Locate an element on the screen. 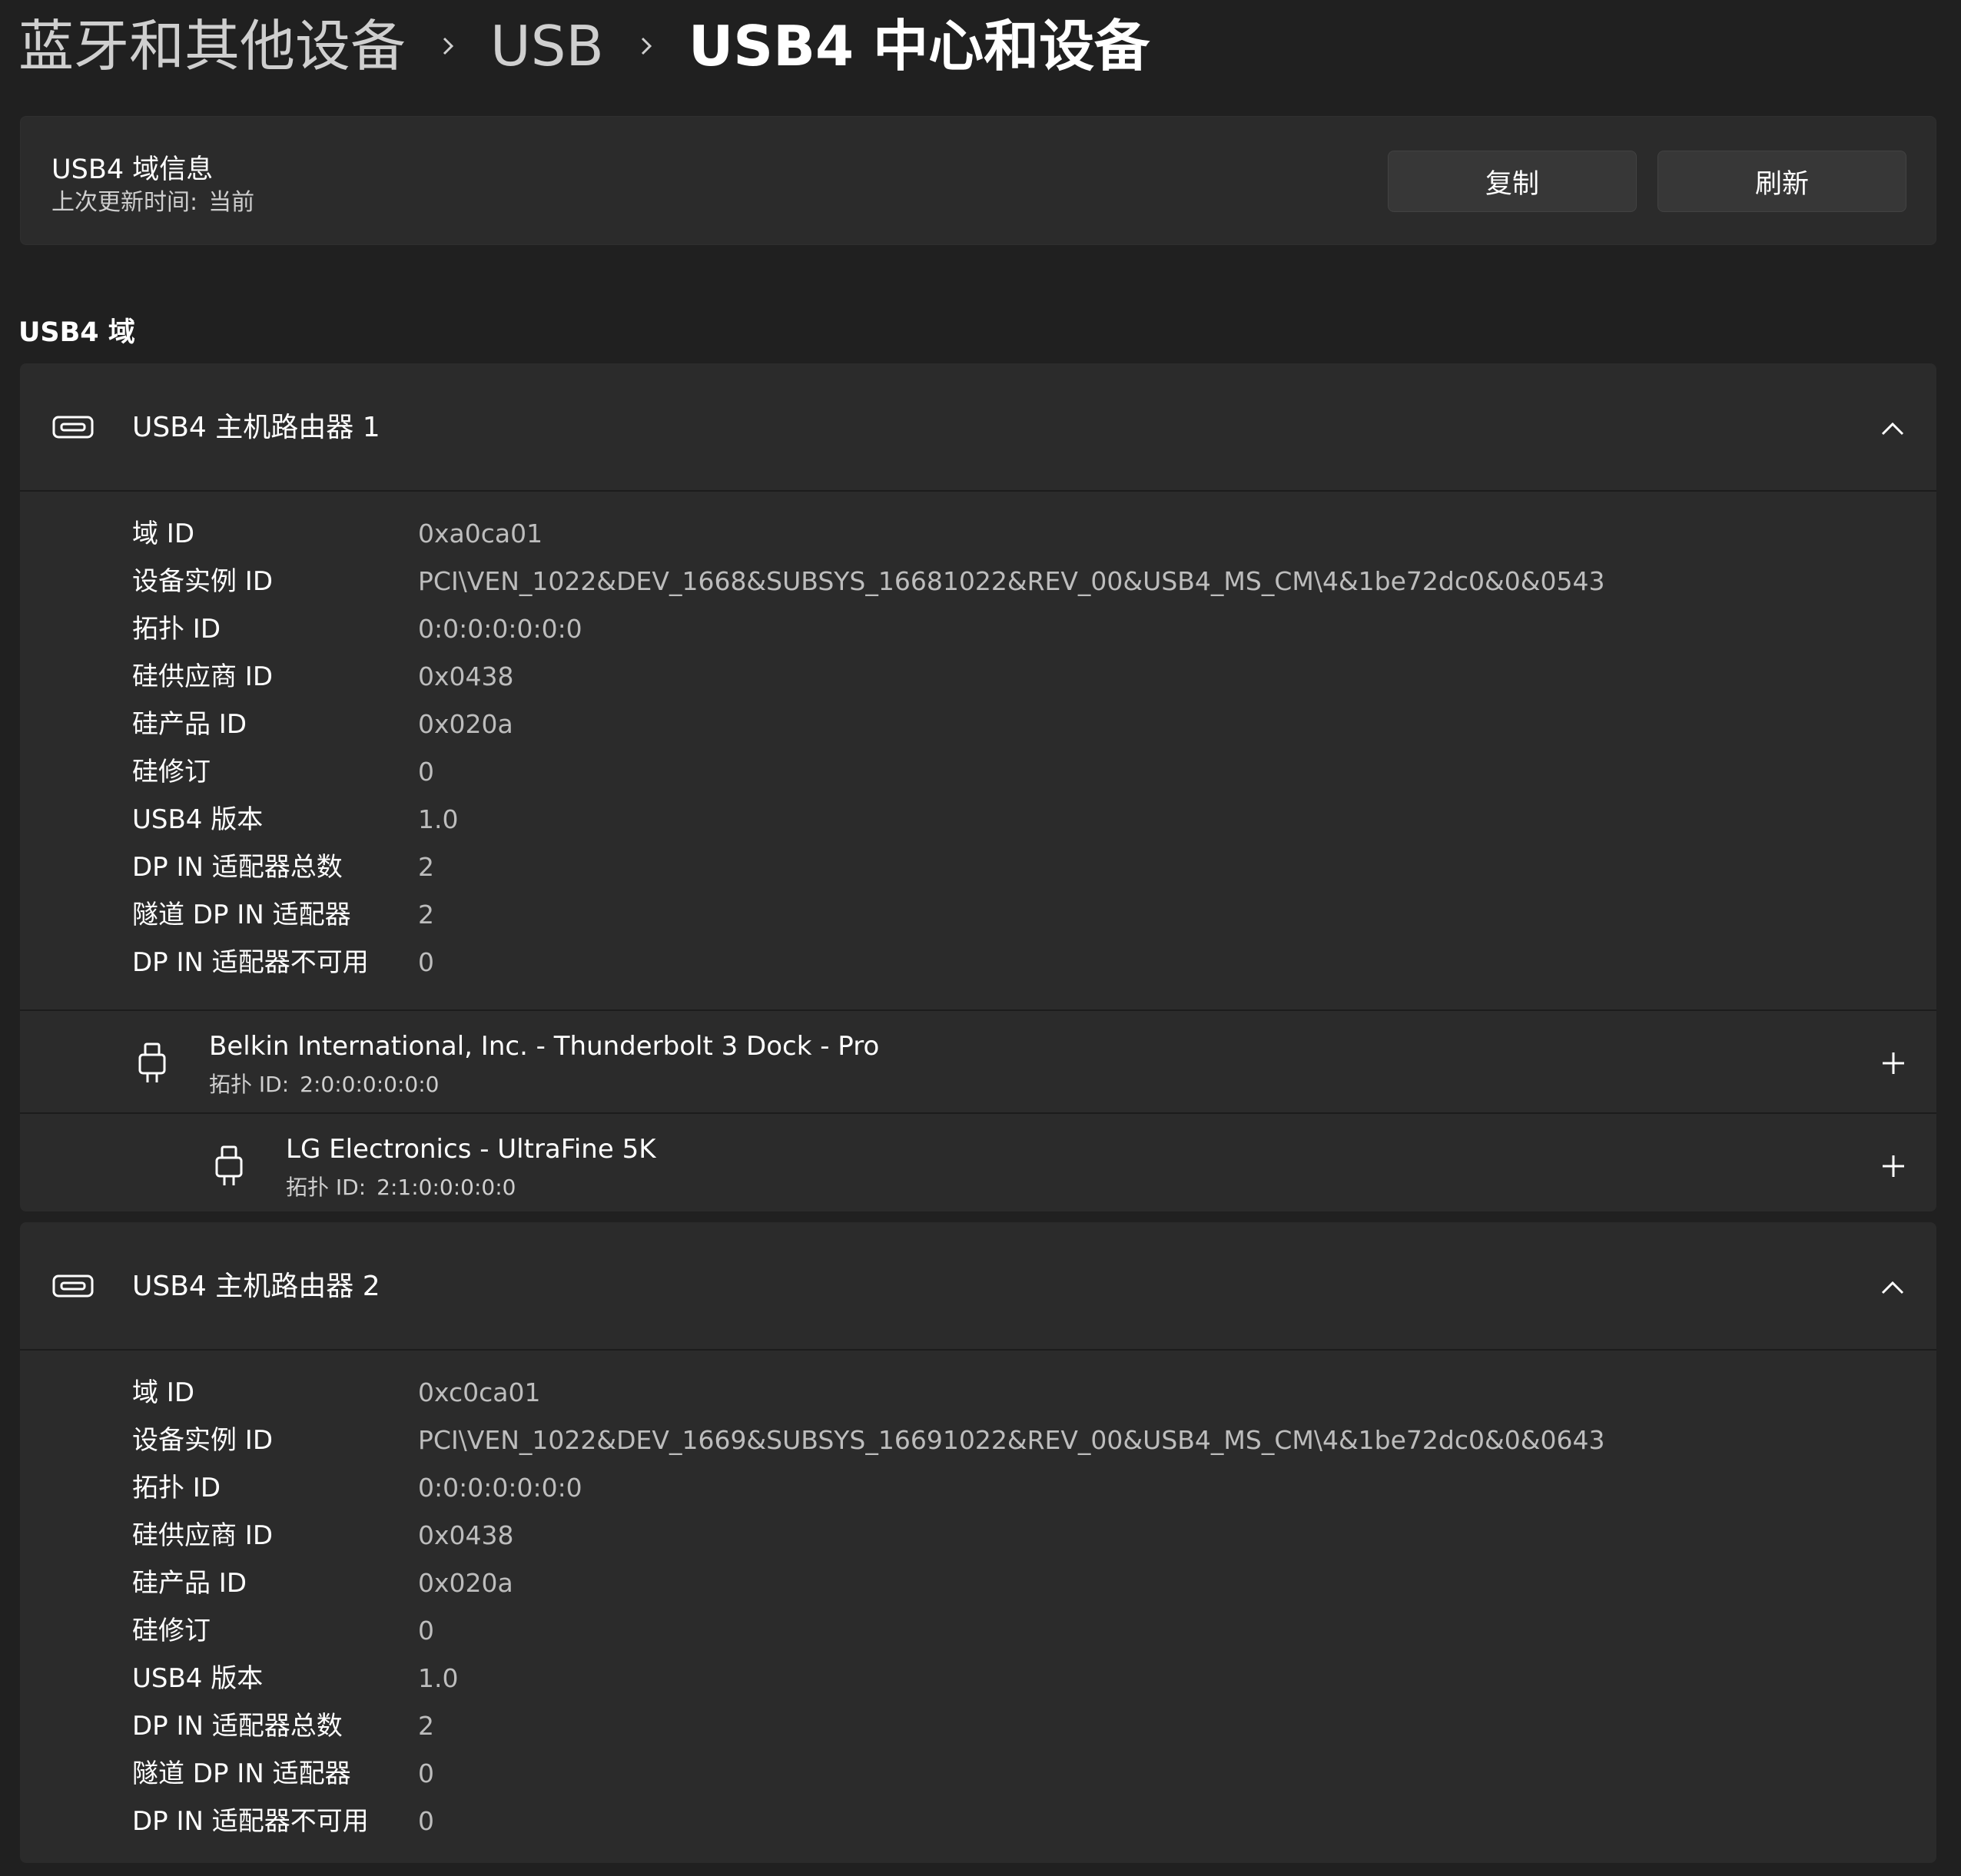 This screenshot has width=1961, height=1876. breadcrumb: 蓝牙和其他设备 USB USB4 中心和设备 is located at coordinates (584, 46).